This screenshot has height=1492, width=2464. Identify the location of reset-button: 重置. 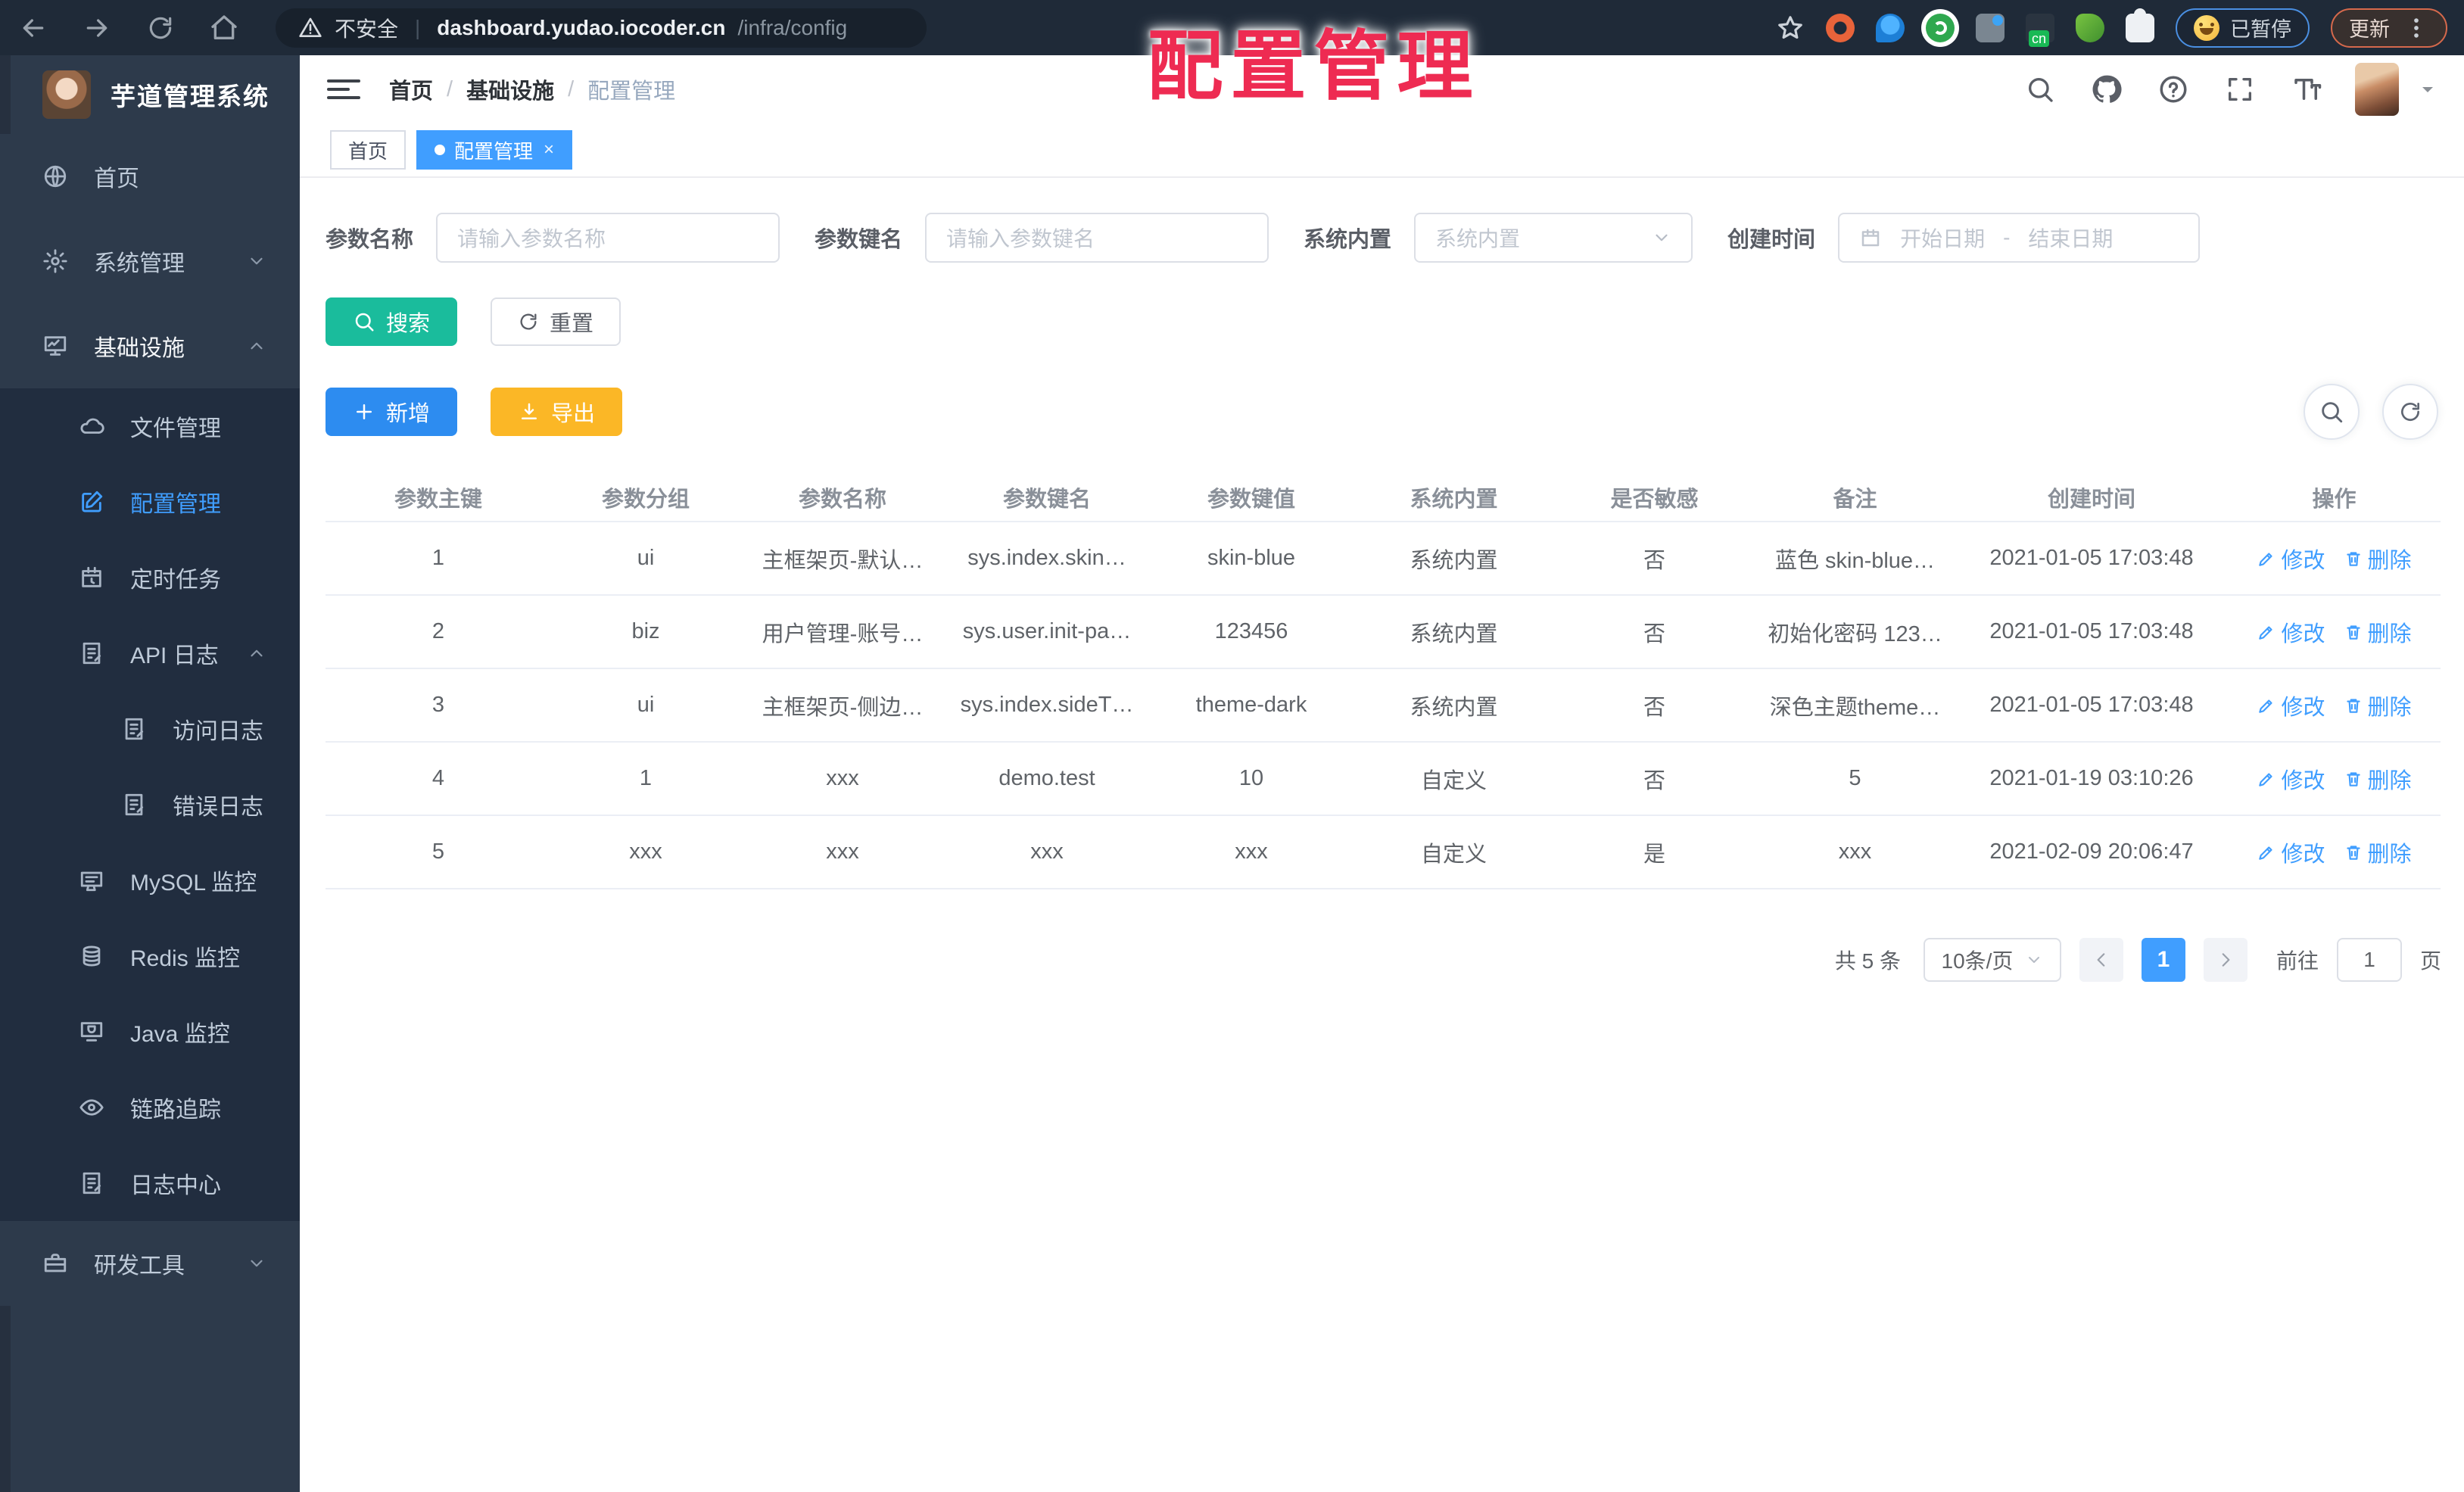
(556, 321).